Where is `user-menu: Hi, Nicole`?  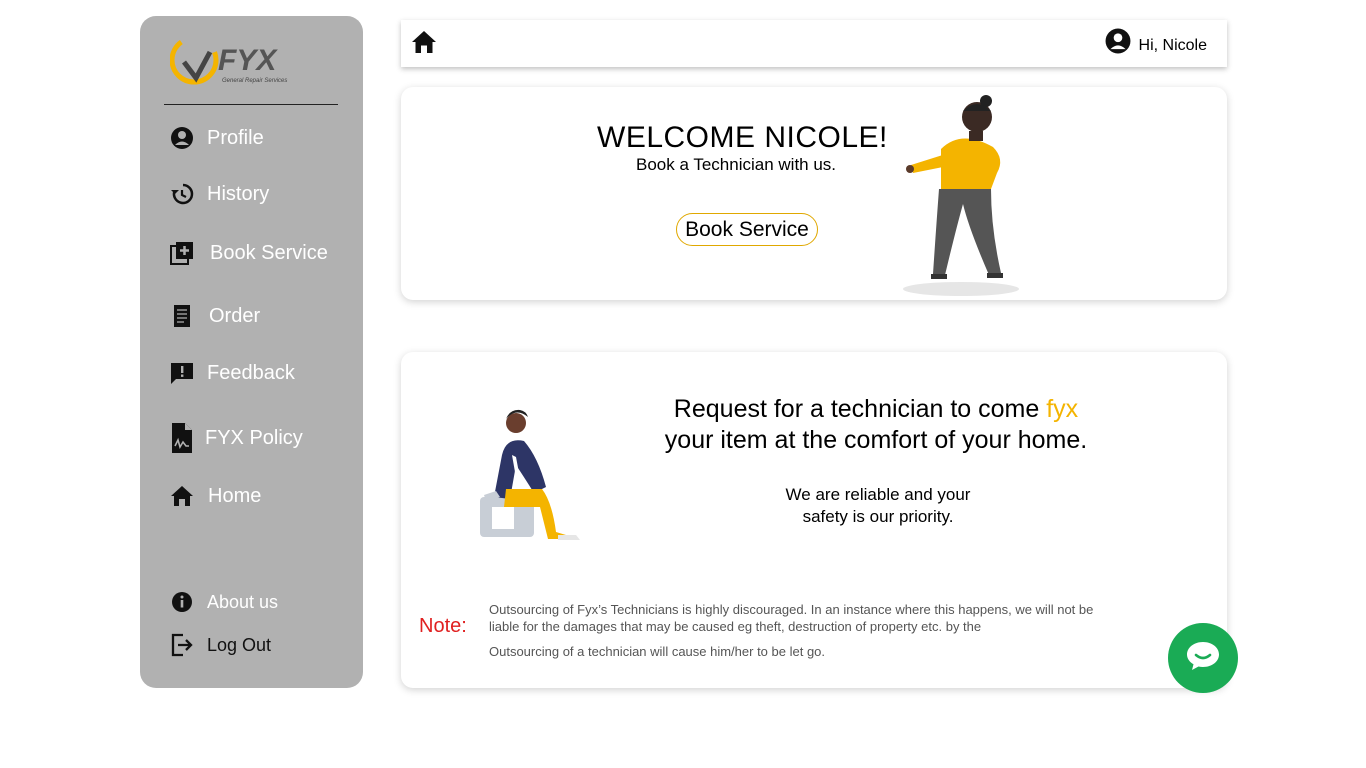
user-menu: Hi, Nicole is located at coordinates (1156, 43).